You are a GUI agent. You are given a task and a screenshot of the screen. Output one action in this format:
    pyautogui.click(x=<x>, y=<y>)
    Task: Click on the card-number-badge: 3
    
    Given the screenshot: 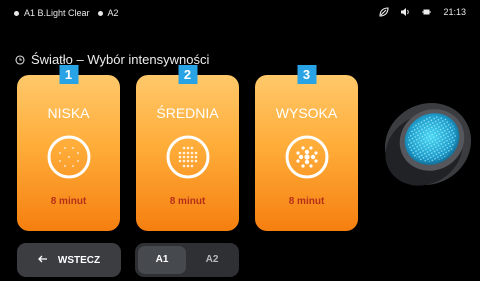 What is the action you would take?
    pyautogui.click(x=306, y=74)
    